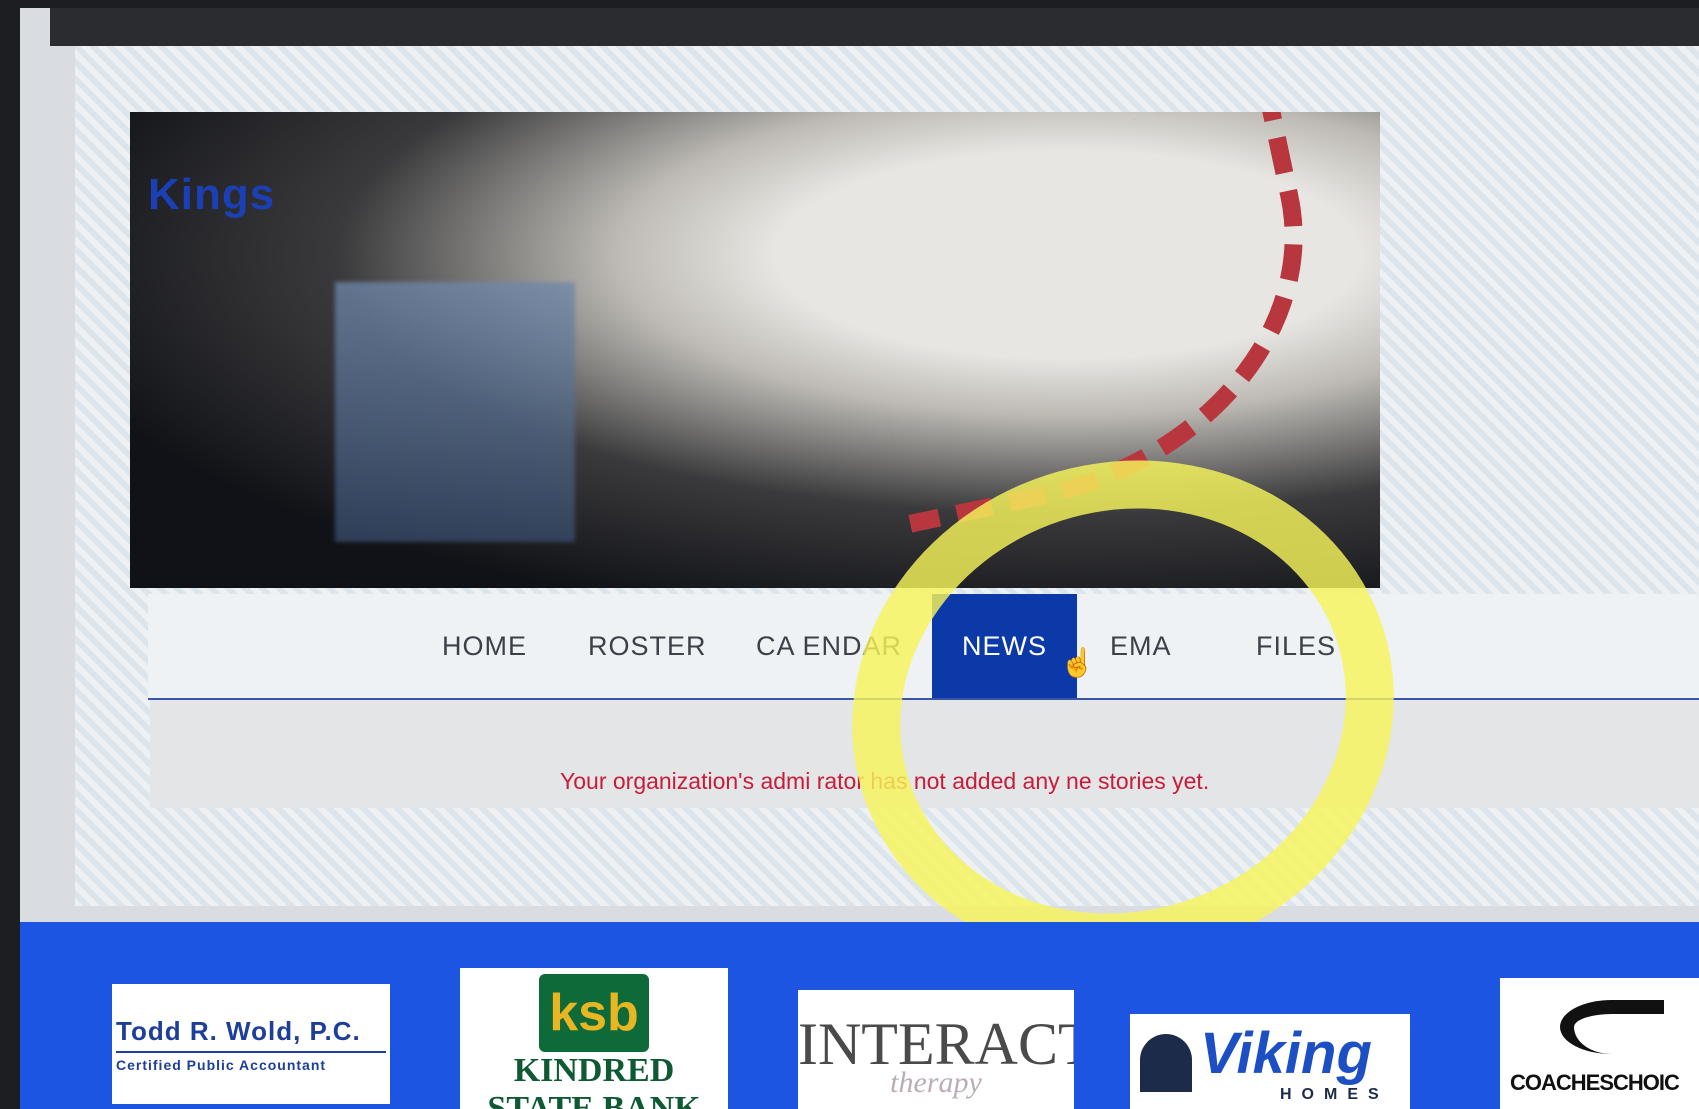 Image resolution: width=1699 pixels, height=1109 pixels. What do you see at coordinates (1286, 1053) in the screenshot?
I see `viking-name: Viking` at bounding box center [1286, 1053].